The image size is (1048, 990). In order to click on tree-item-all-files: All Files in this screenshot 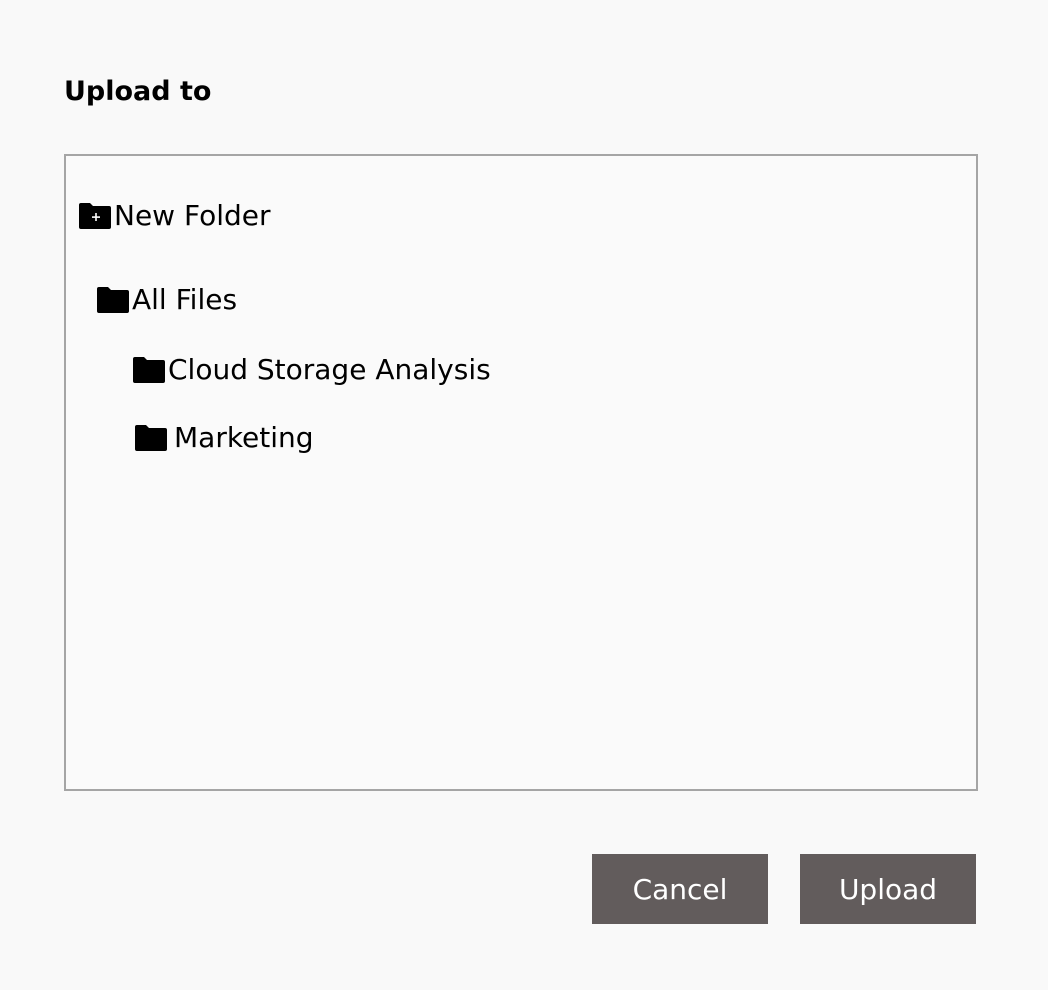, I will do `click(166, 300)`.